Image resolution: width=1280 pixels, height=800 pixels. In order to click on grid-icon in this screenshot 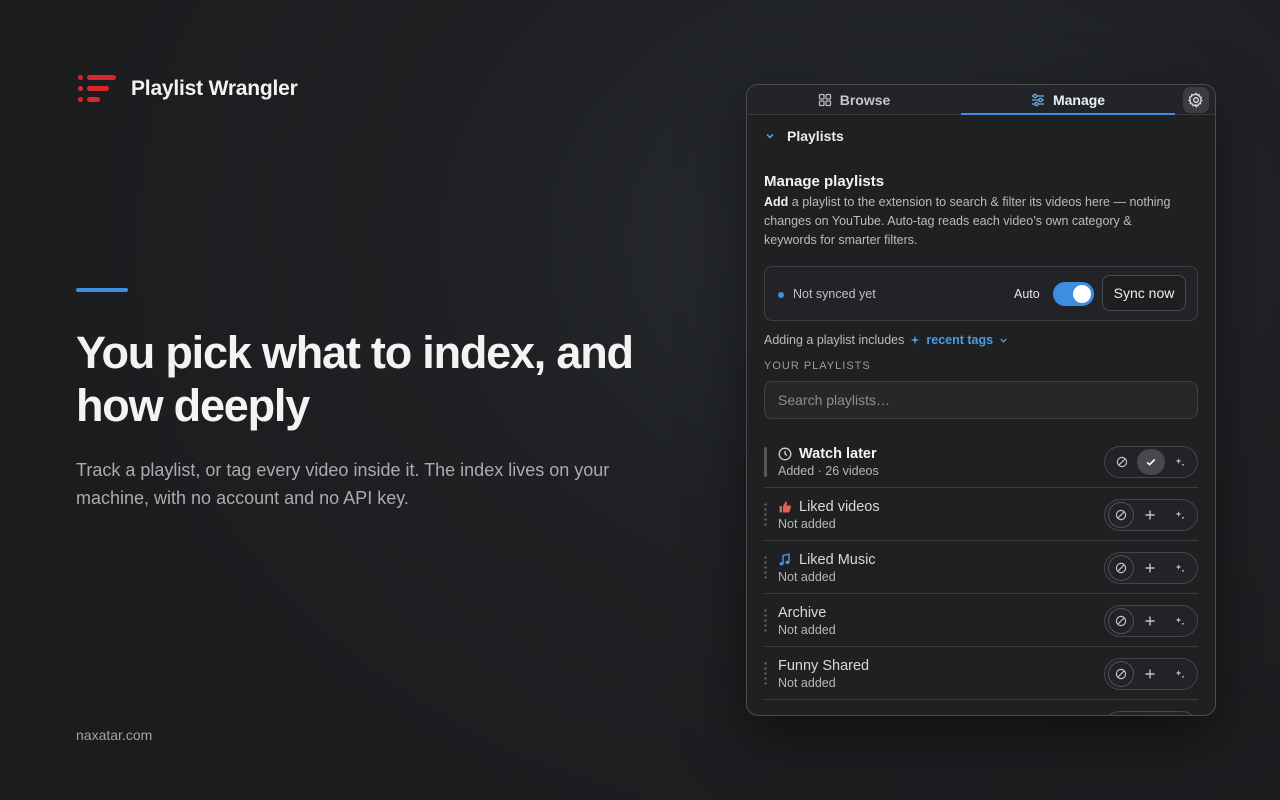, I will do `click(824, 99)`.